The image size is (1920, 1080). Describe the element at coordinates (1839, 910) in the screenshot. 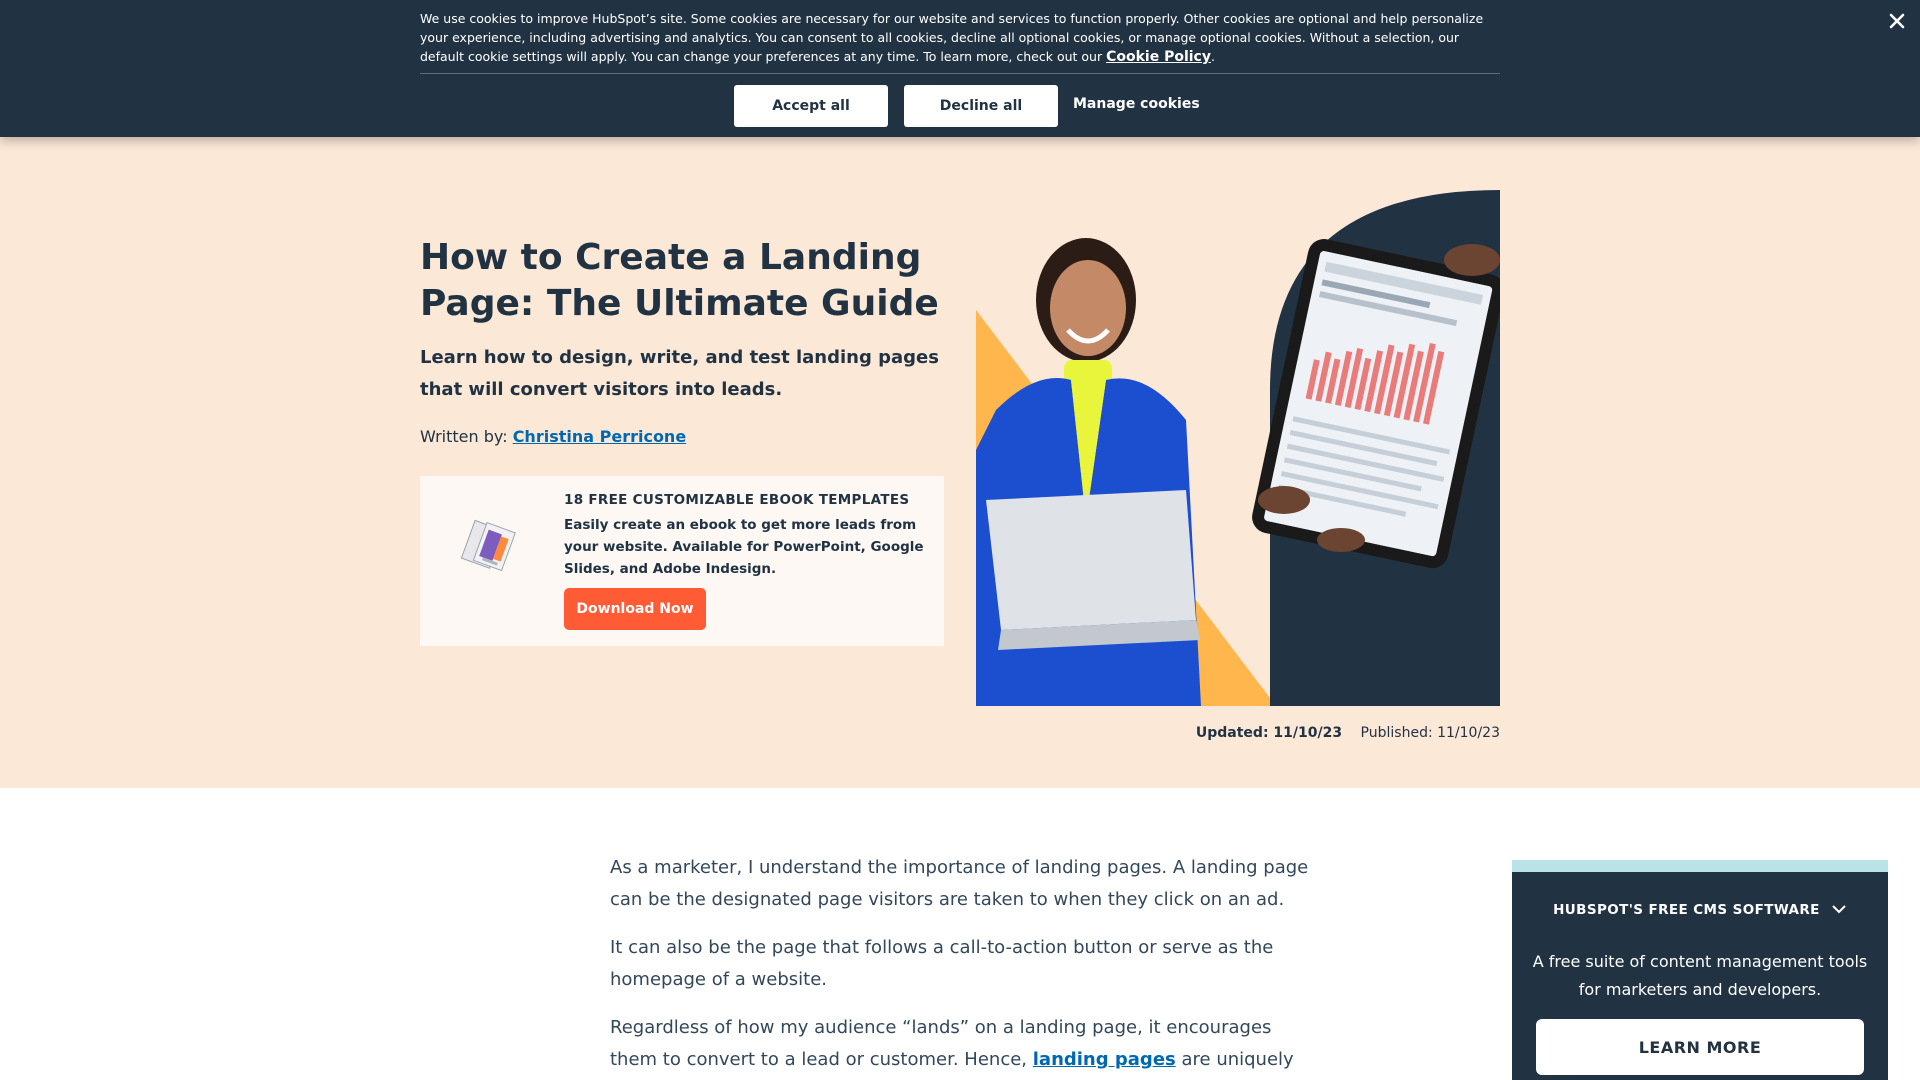

I see `chevron-down-icon` at that location.